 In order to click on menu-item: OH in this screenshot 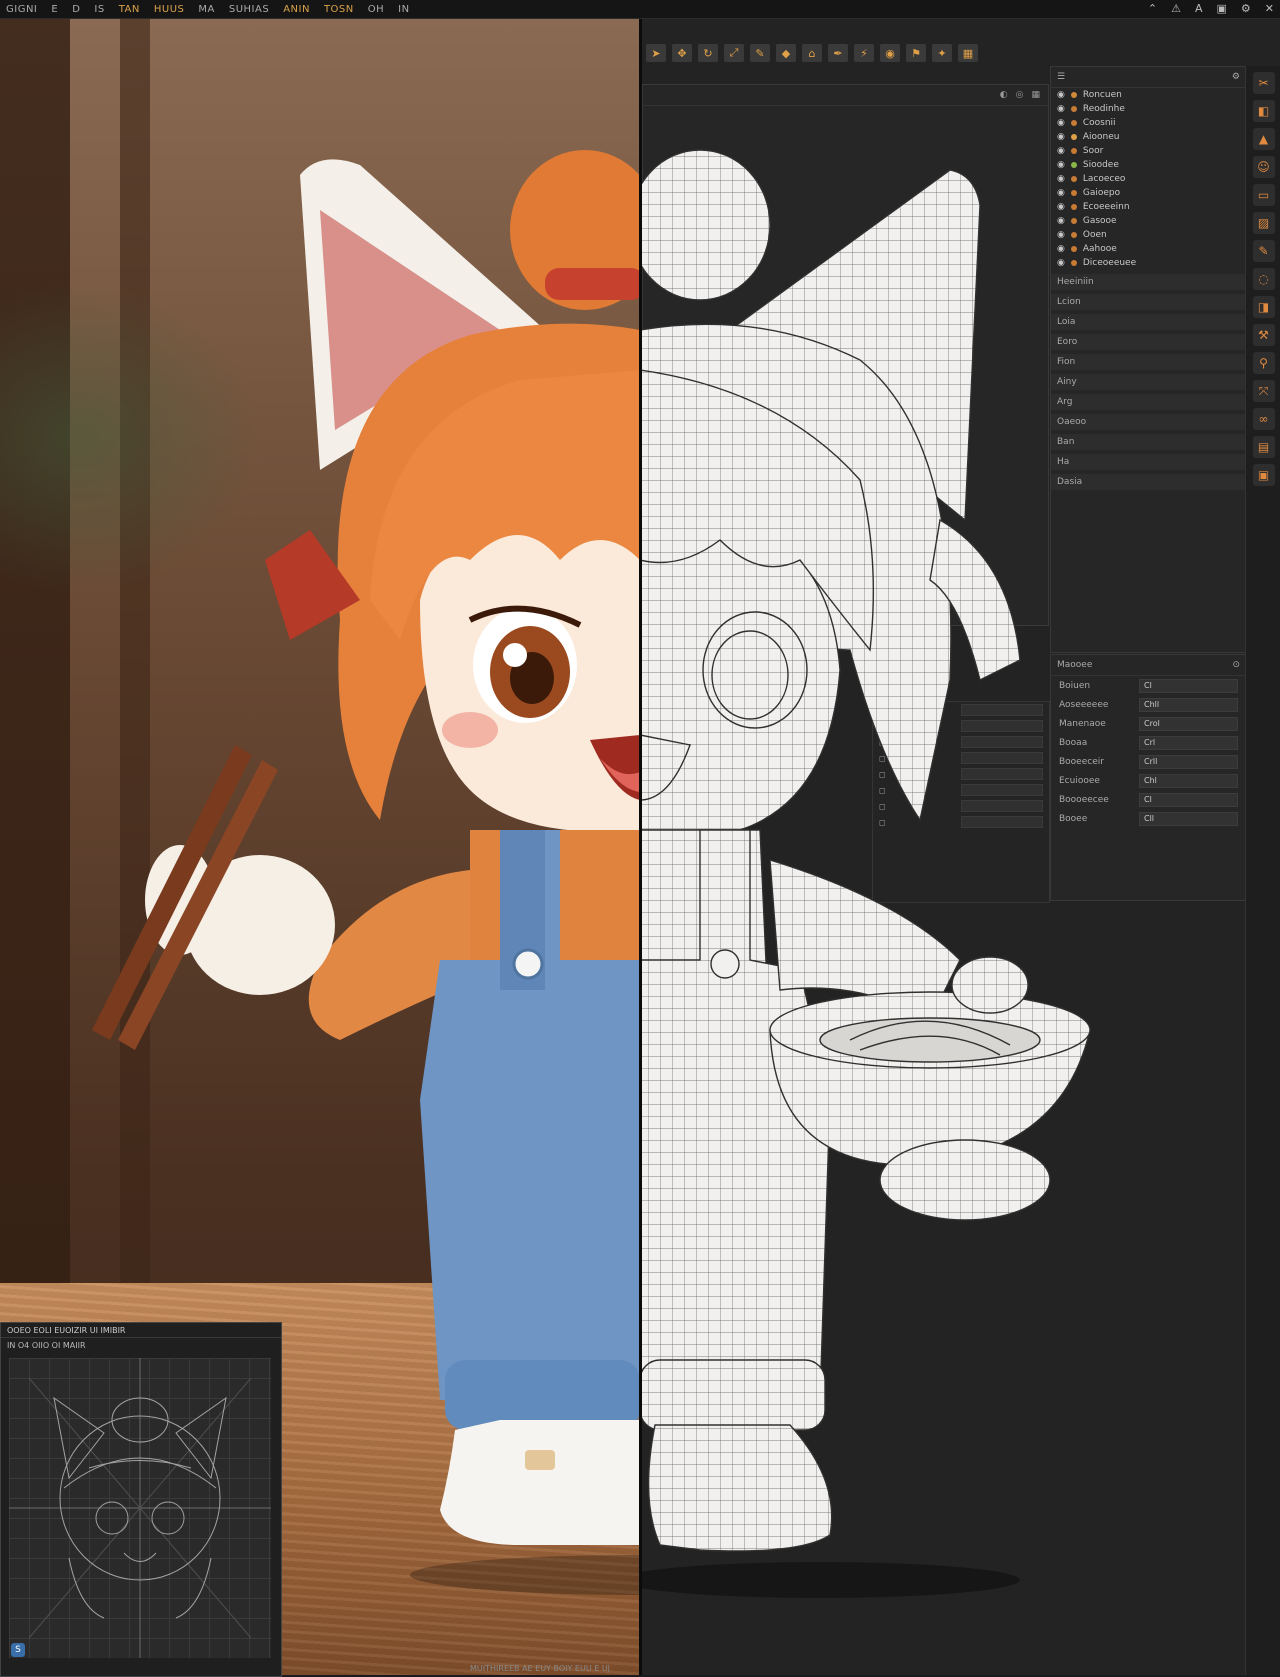, I will do `click(376, 9)`.